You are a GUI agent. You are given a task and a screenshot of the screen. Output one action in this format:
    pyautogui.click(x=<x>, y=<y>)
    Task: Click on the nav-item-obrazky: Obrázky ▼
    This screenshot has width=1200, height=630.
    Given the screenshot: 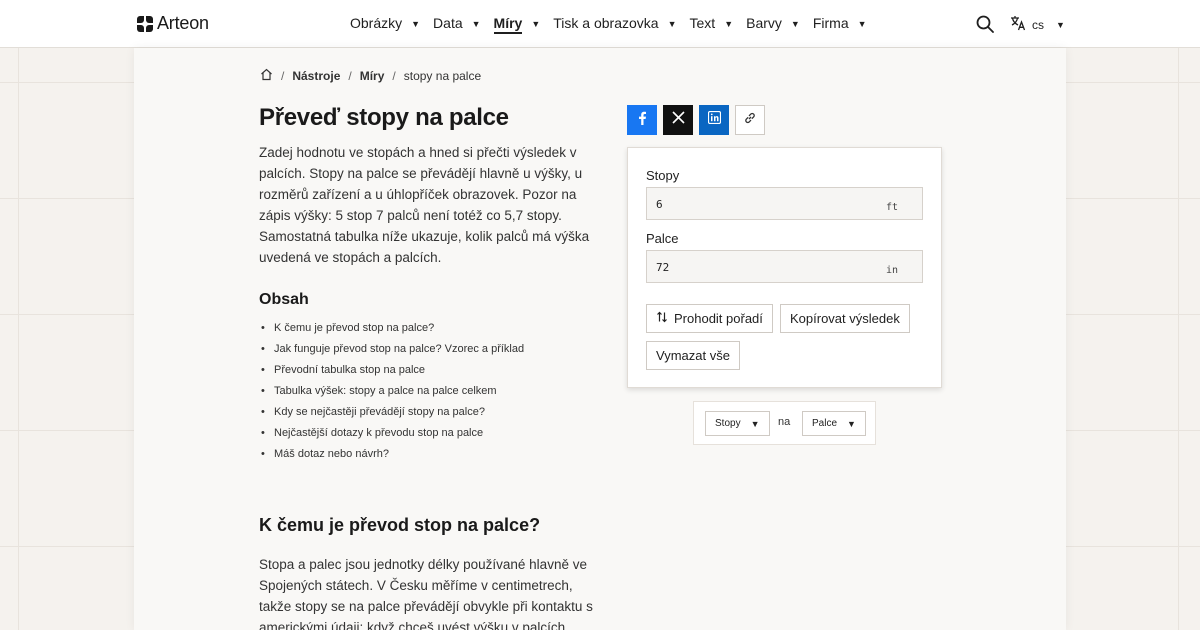 What is the action you would take?
    pyautogui.click(x=385, y=24)
    